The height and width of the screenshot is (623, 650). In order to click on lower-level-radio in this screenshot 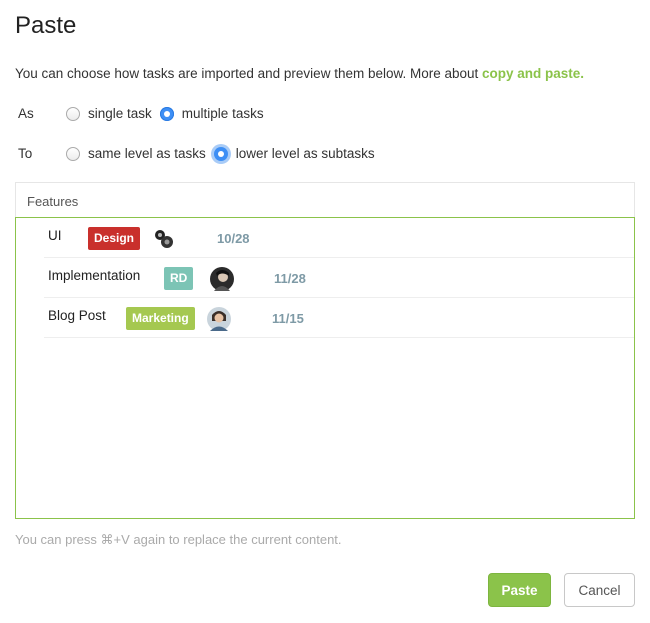, I will do `click(220, 153)`.